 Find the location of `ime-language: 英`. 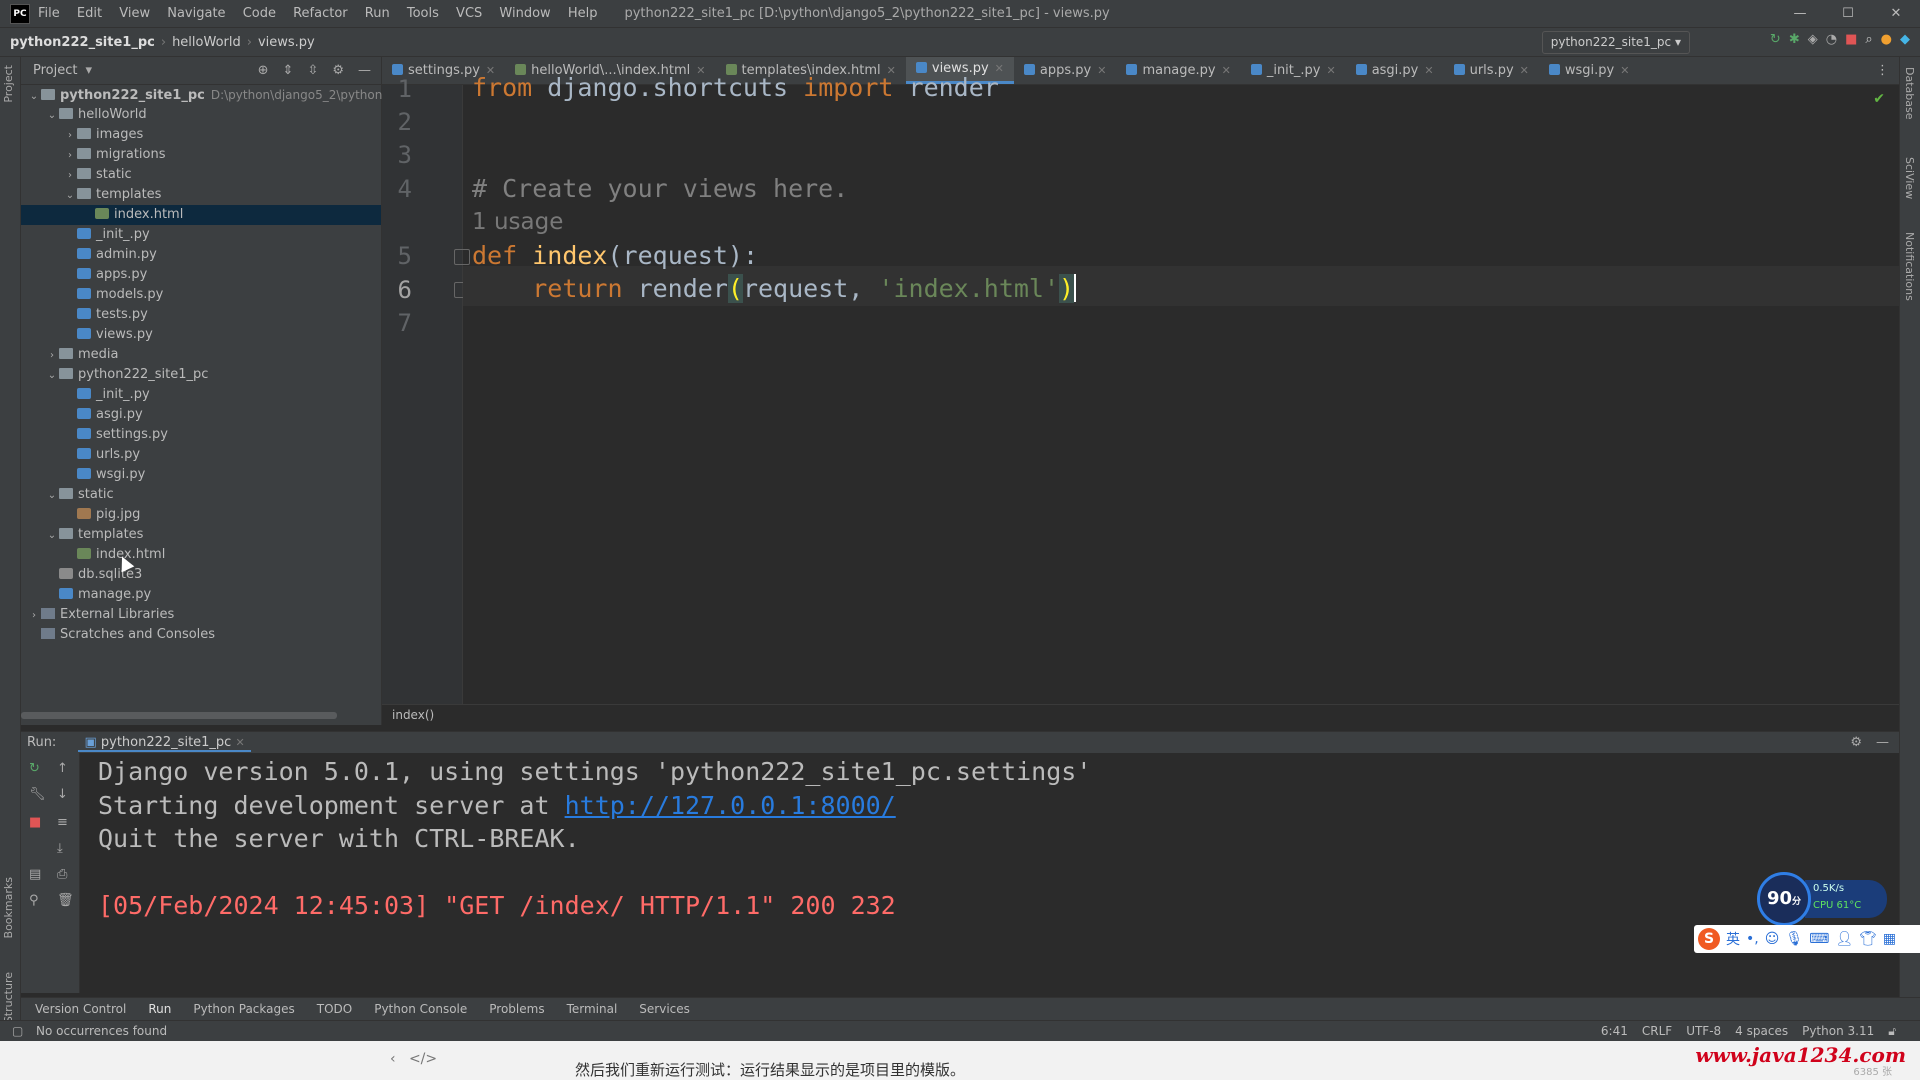

ime-language: 英 is located at coordinates (1733, 939).